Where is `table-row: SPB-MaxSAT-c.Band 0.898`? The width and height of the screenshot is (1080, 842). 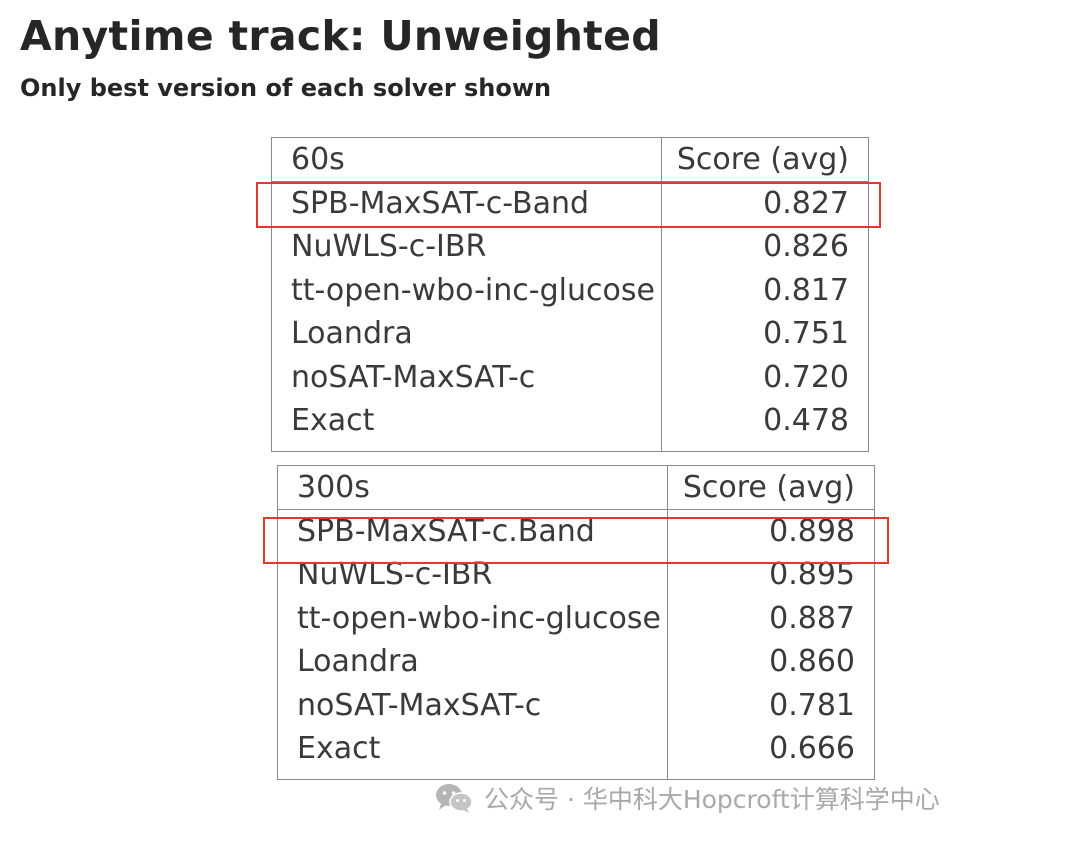
table-row: SPB-MaxSAT-c.Band 0.898 is located at coordinates (576, 532).